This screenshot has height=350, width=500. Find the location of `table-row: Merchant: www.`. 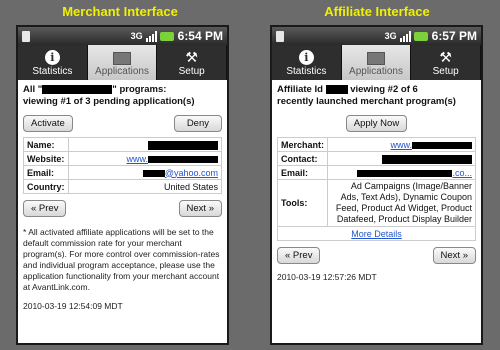

table-row: Merchant: www. is located at coordinates (376, 144).